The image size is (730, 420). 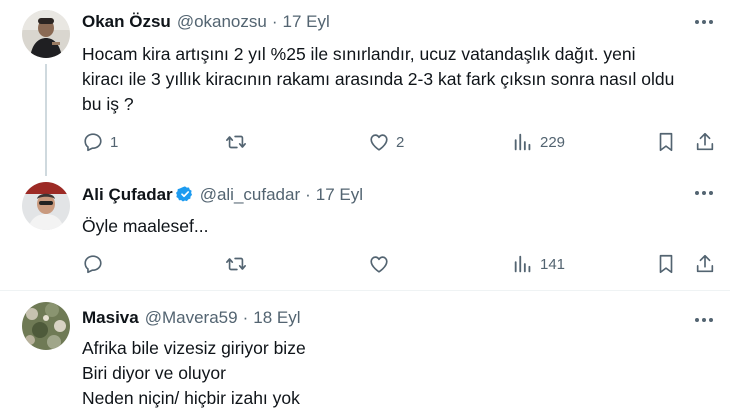 What do you see at coordinates (538, 142) in the screenshot?
I see `views-button: 229` at bounding box center [538, 142].